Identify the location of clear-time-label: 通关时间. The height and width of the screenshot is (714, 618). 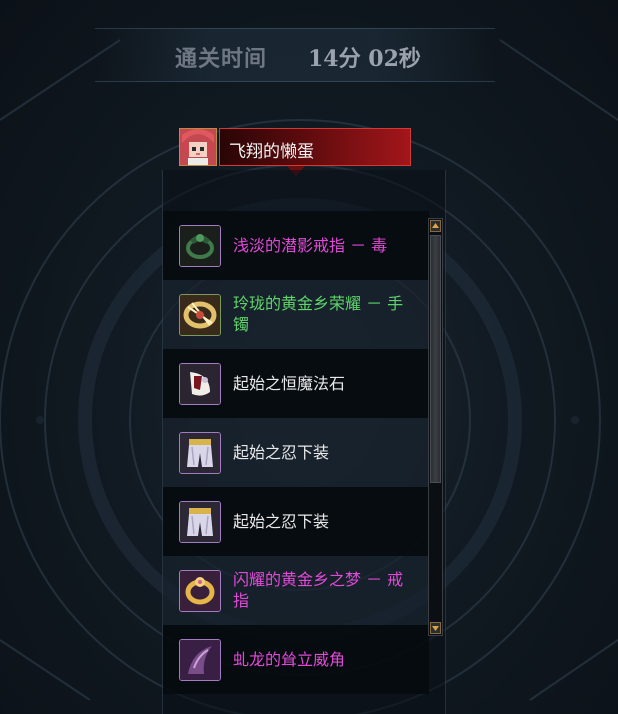
(221, 59).